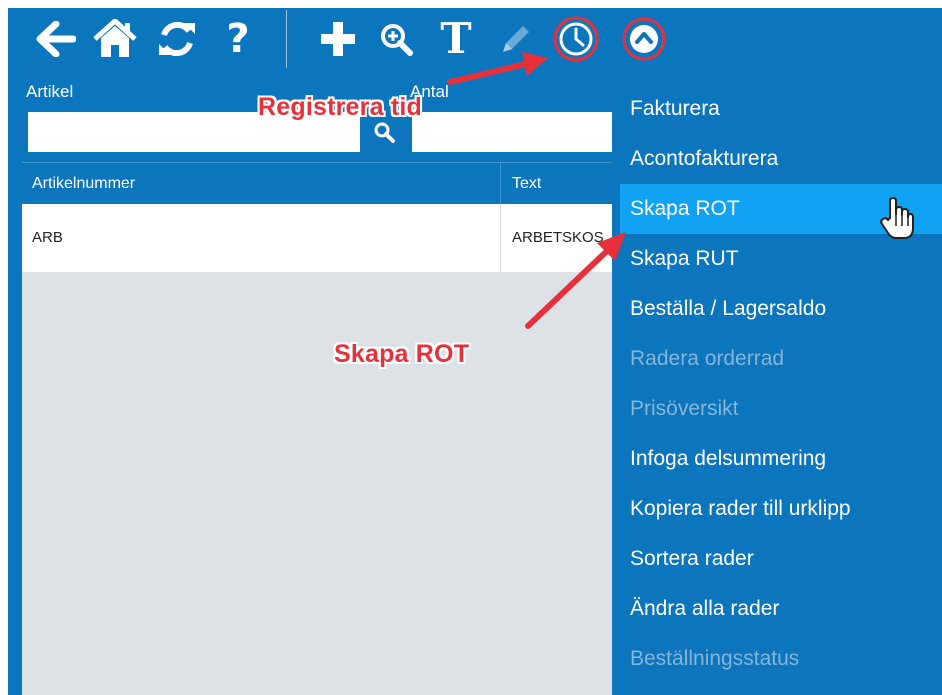 The image size is (942, 695). Describe the element at coordinates (568, 288) in the screenshot. I see `arrow-to-skapa-rot` at that location.